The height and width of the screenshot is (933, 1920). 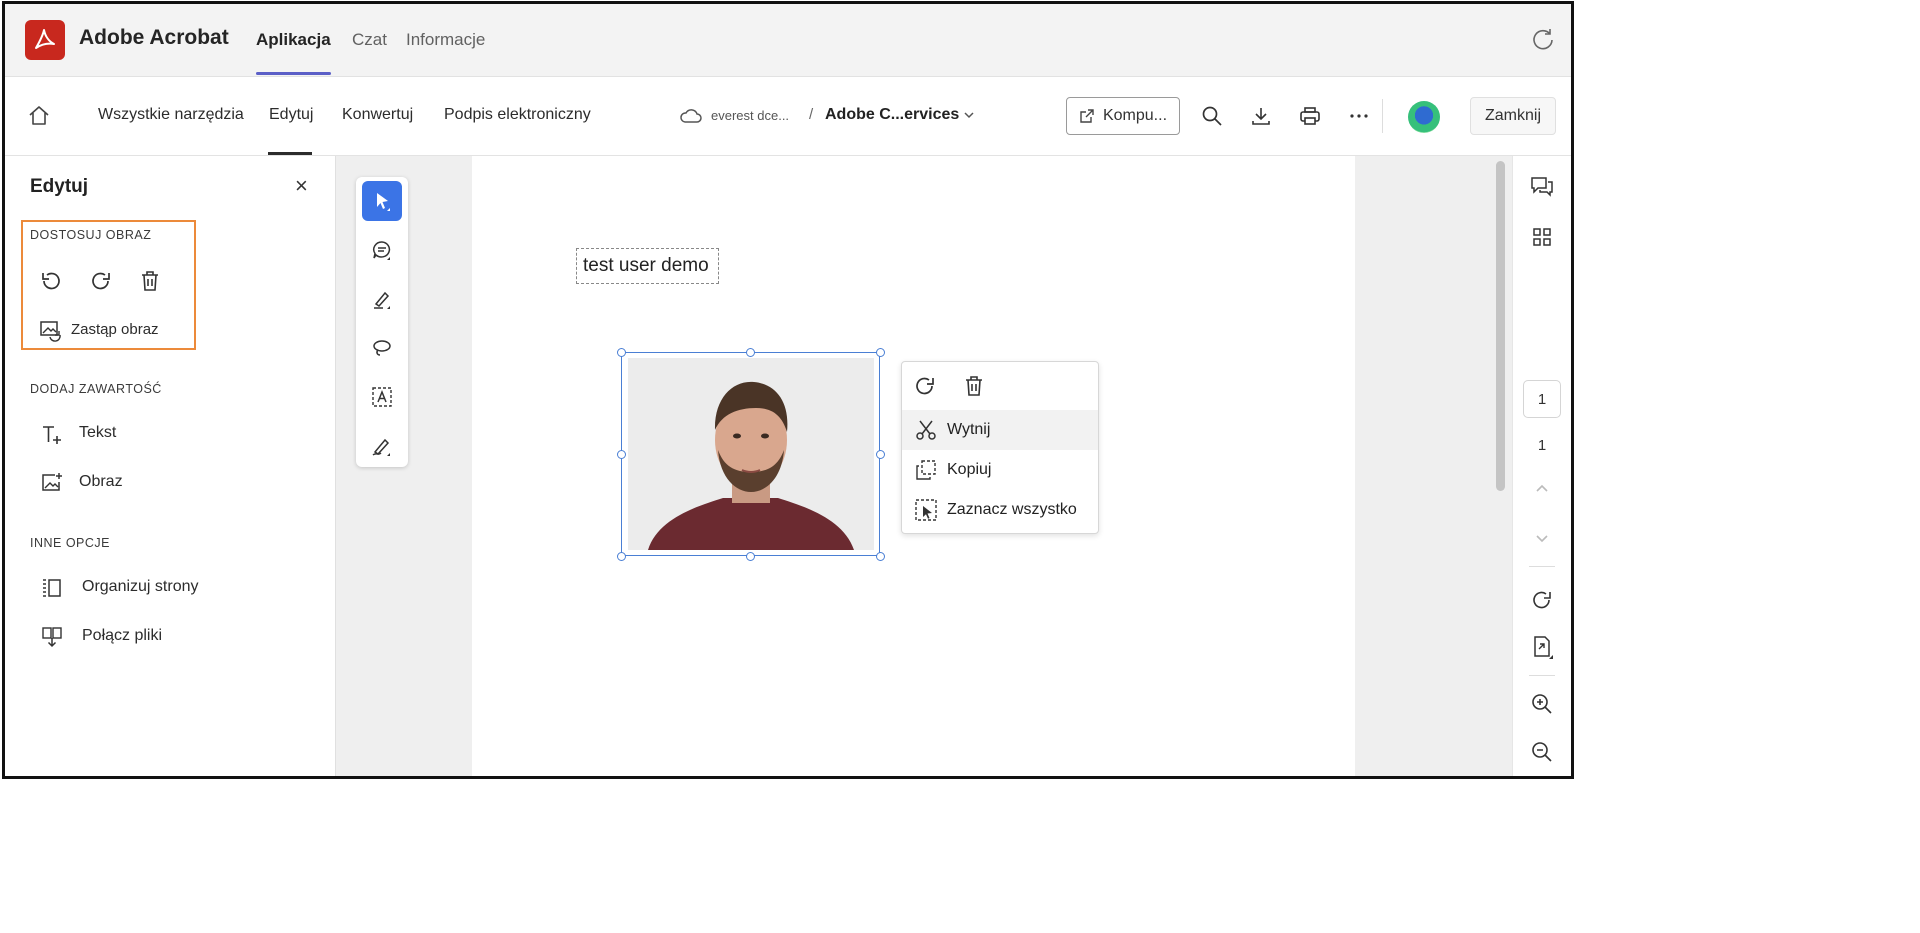 I want to click on merge-files-icon, so click(x=52, y=637).